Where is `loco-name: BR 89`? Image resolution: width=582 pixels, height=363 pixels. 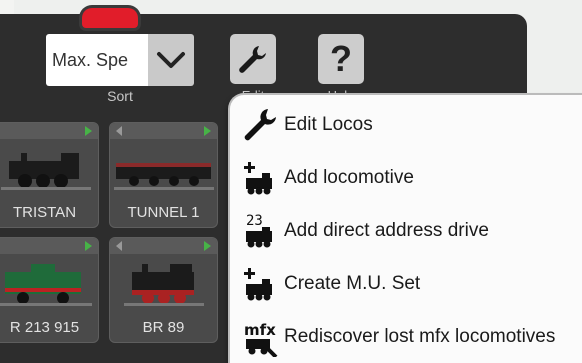
loco-name: BR 89 is located at coordinates (163, 327).